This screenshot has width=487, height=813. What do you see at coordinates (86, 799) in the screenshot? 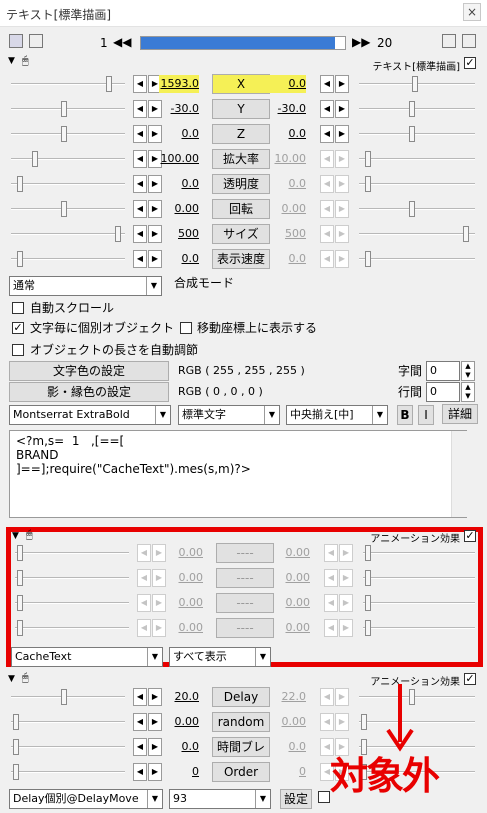
I see `anim2-type-select: Delay個別@DelayMove ▼` at bounding box center [86, 799].